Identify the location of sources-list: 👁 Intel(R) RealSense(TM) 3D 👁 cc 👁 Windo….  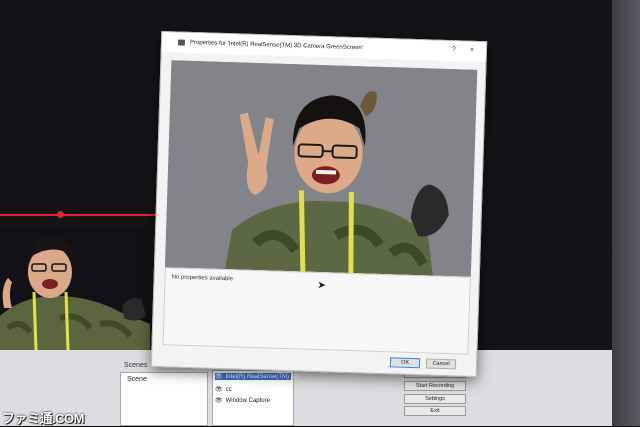
(253, 398).